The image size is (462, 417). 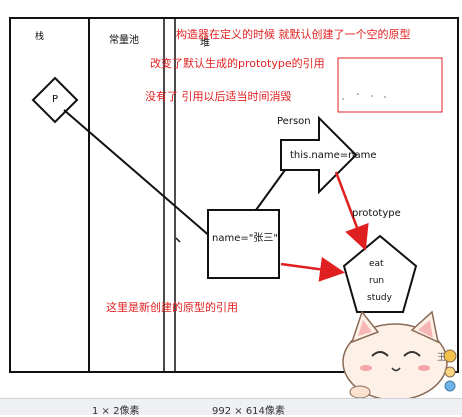 What do you see at coordinates (293, 34) in the screenshot?
I see `note-default-prototype: 构造器在定义的时候 就默认创建了一个空的原型` at bounding box center [293, 34].